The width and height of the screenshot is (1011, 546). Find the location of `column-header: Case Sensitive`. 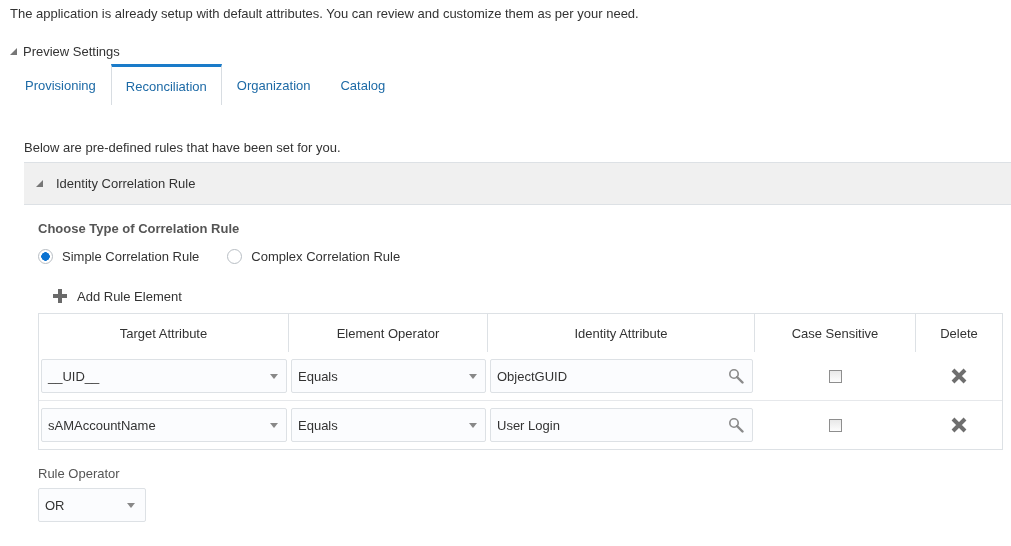

column-header: Case Sensitive is located at coordinates (835, 333).